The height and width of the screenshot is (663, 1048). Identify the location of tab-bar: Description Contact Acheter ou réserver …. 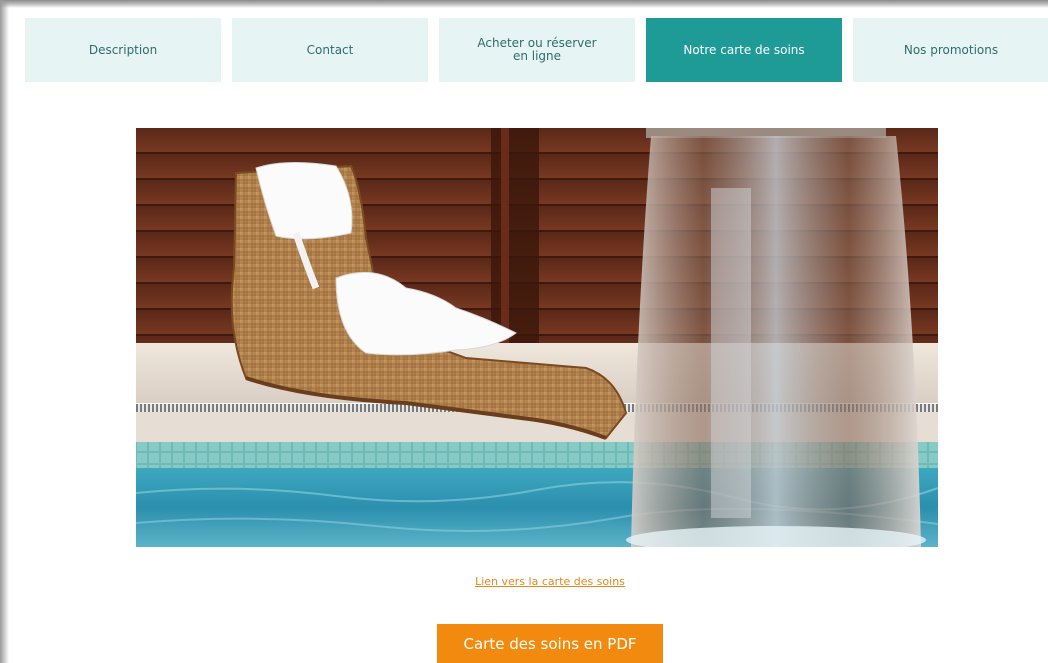
(536, 50).